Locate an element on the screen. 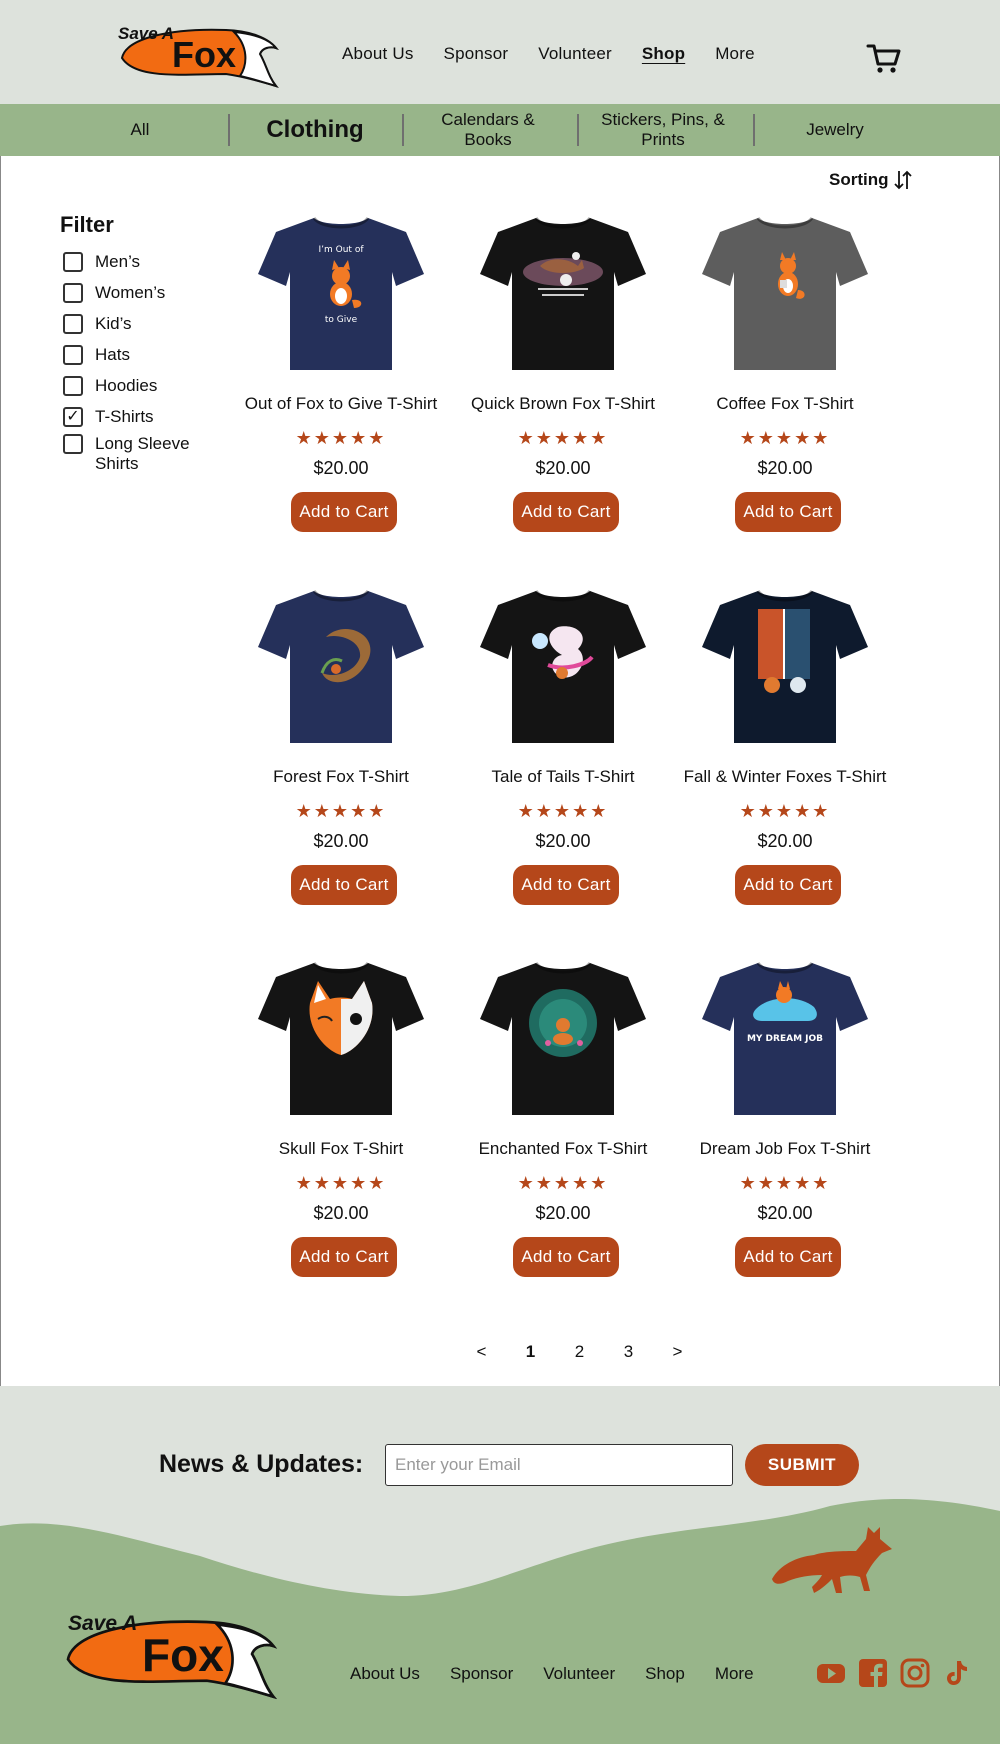 The image size is (1000, 1744). logo: Save A Fox is located at coordinates (198, 57).